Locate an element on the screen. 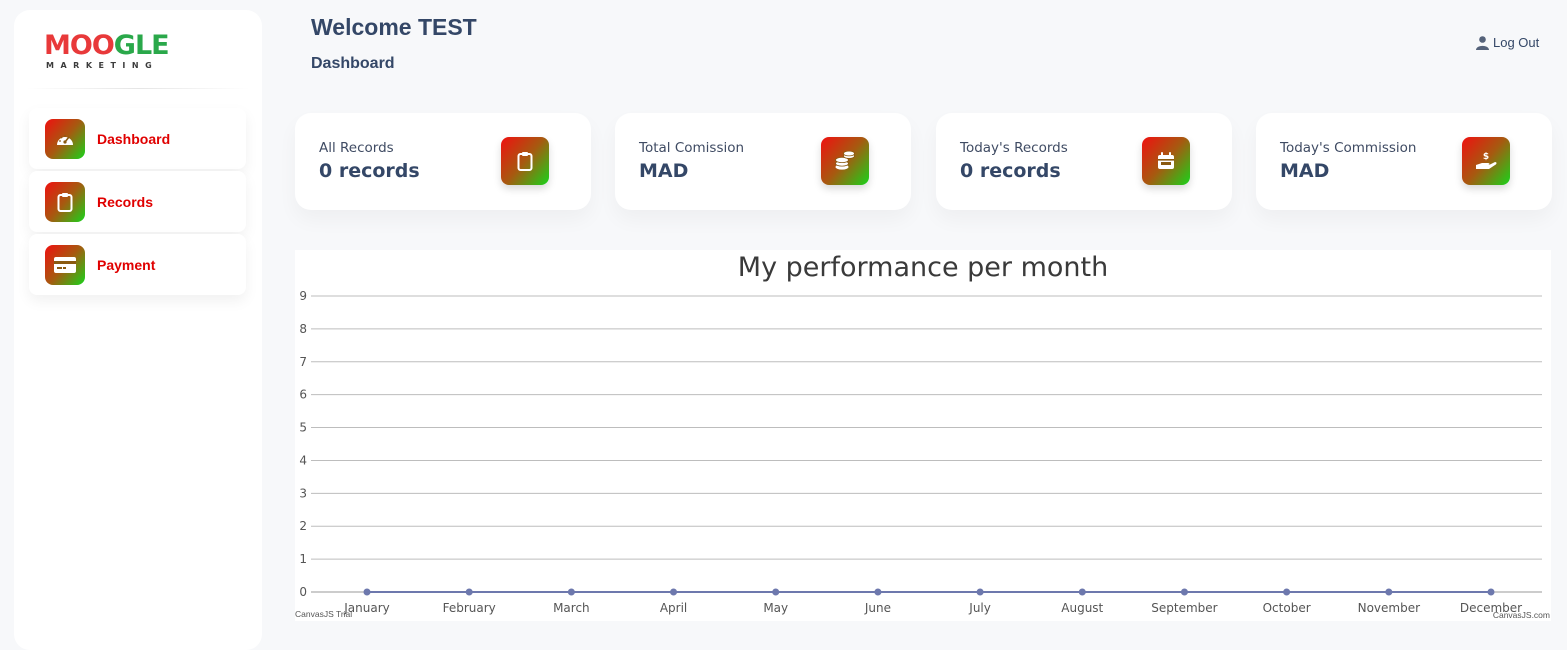 The image size is (1567, 650). logout-label: Log Out is located at coordinates (1516, 42).